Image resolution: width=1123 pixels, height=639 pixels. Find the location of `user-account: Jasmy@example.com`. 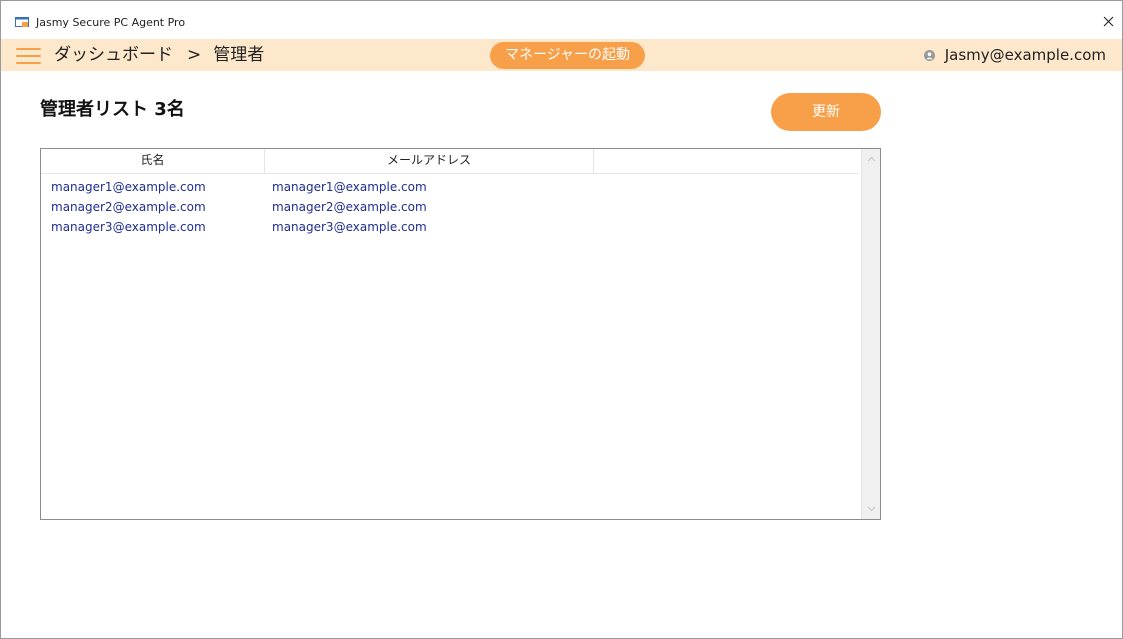

user-account: Jasmy@example.com is located at coordinates (1014, 55).